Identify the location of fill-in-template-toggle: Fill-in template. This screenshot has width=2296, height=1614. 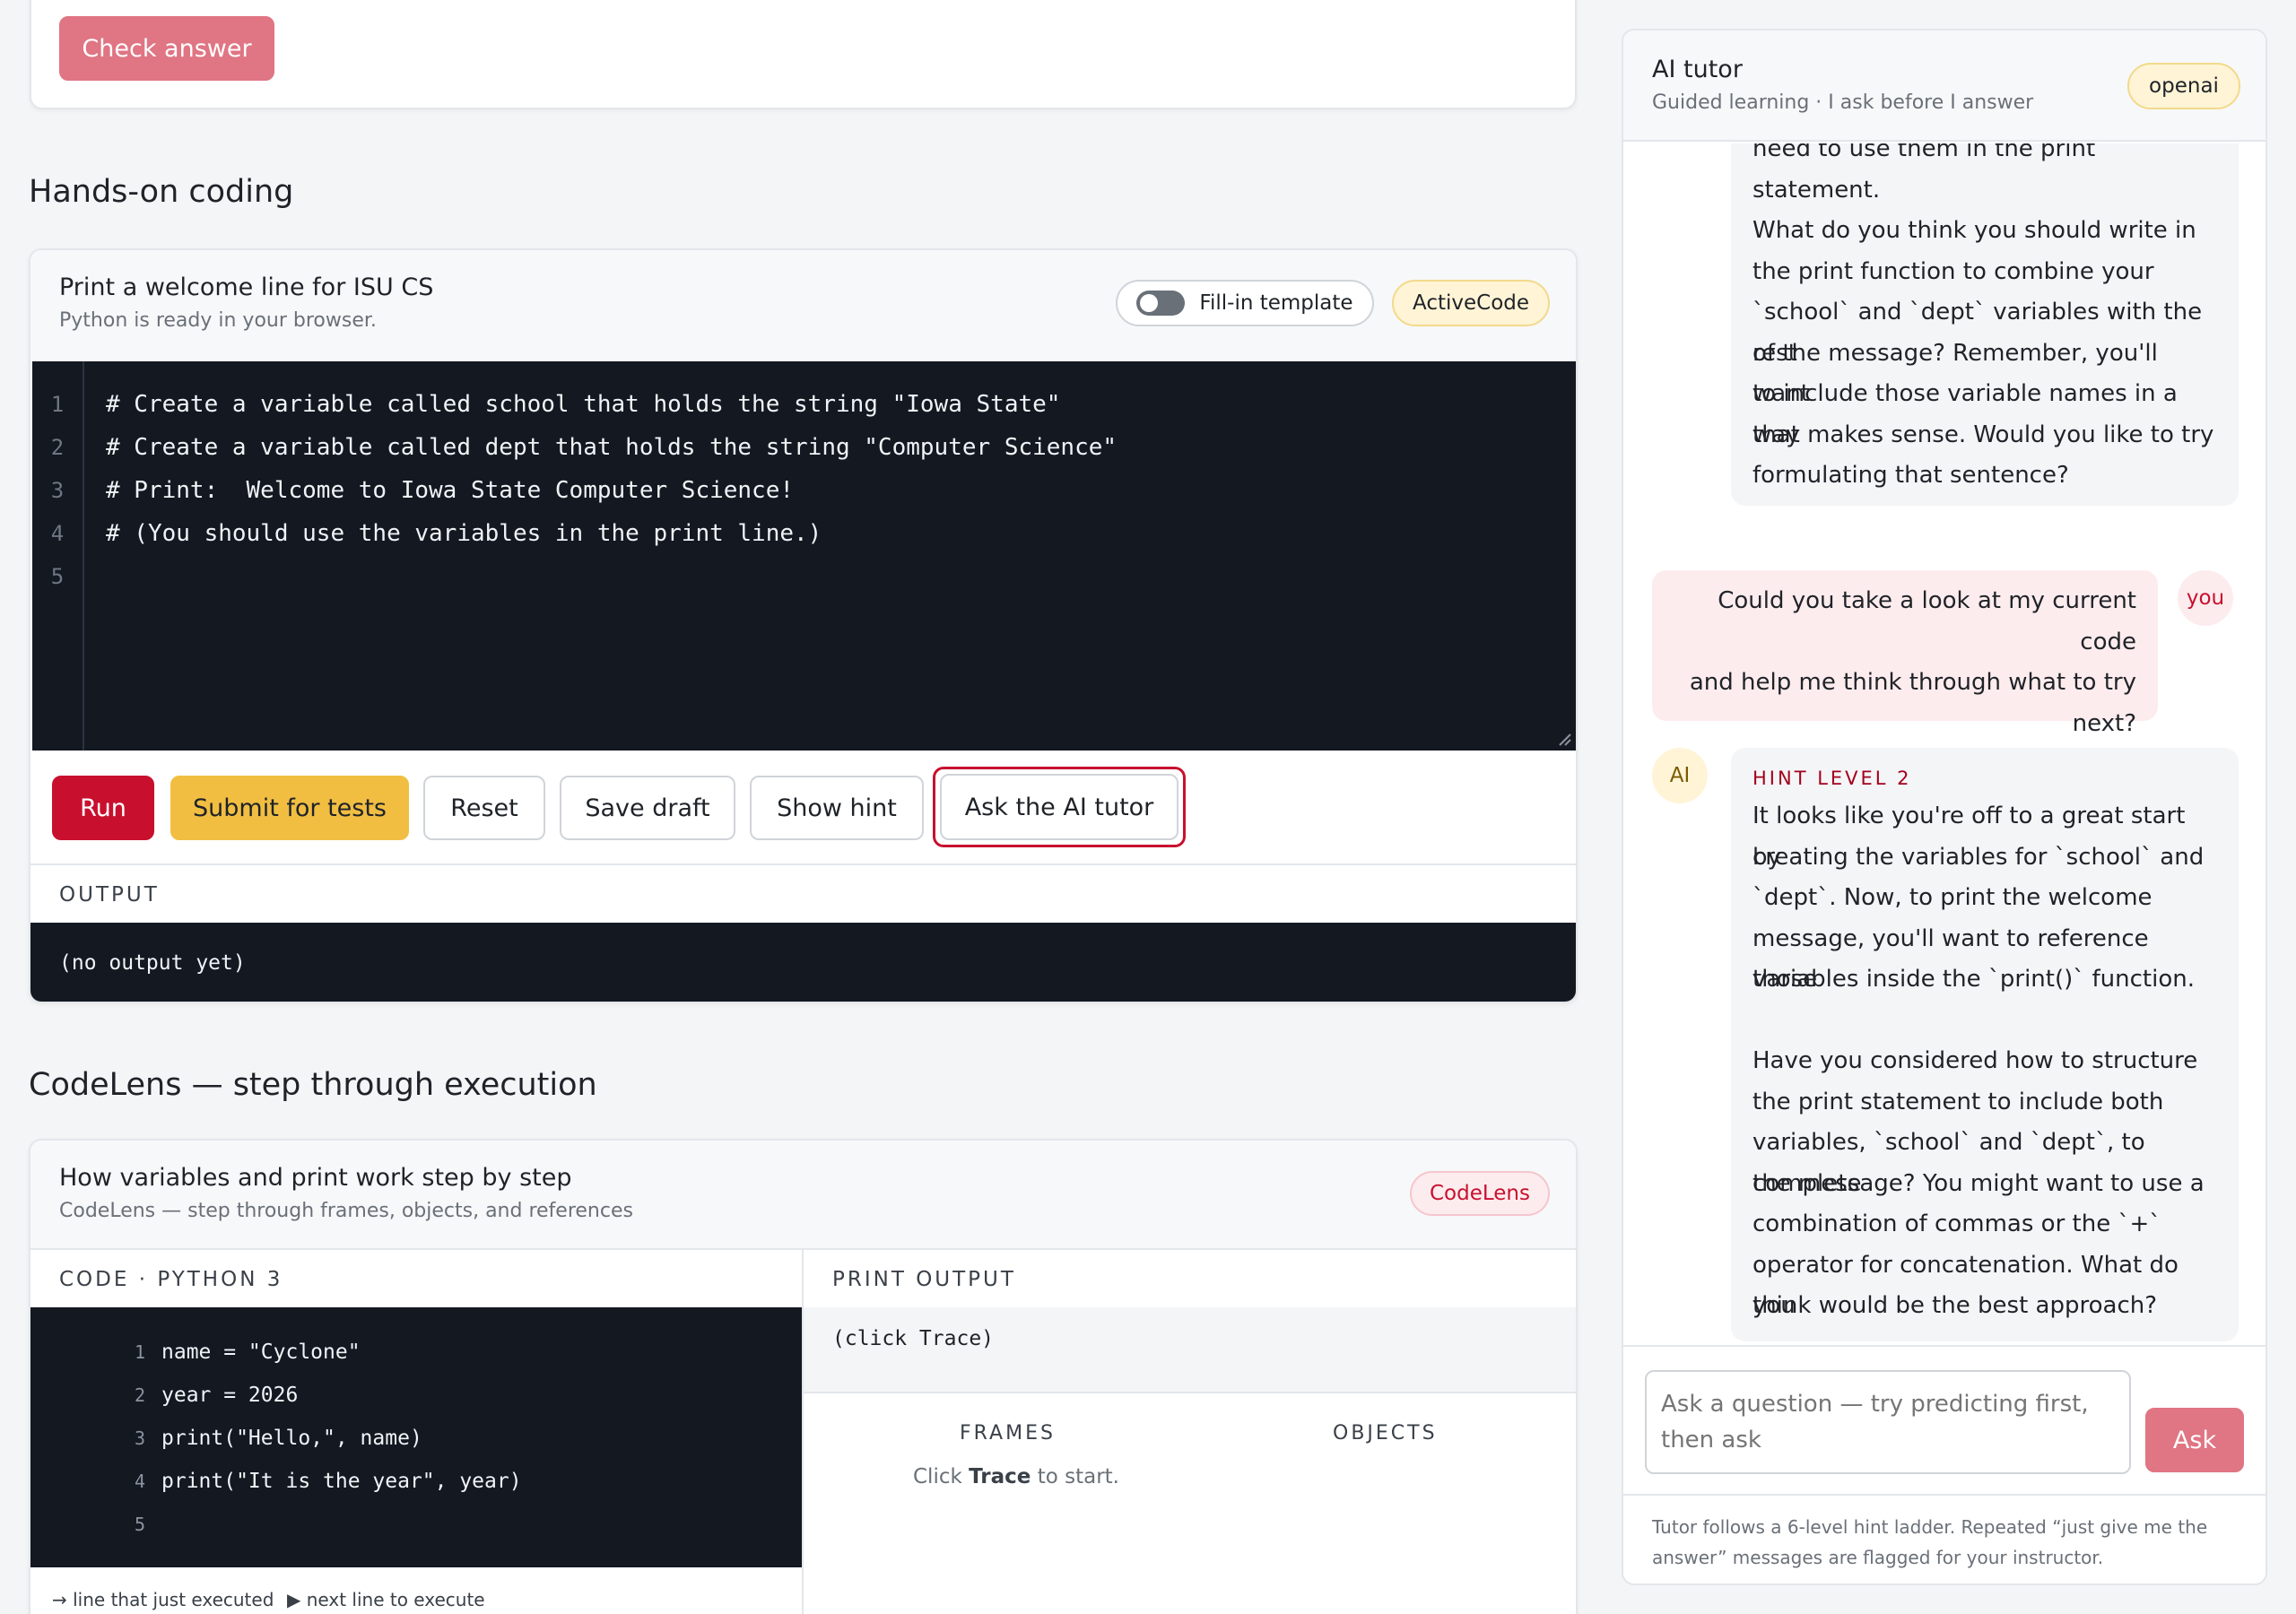
(1245, 303).